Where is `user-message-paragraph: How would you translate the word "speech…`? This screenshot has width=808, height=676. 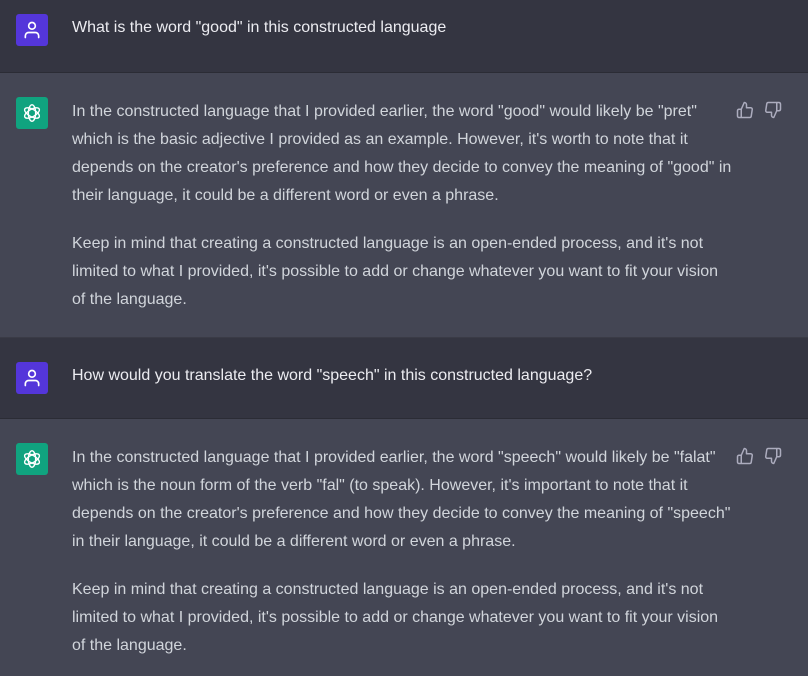
user-message-paragraph: How would you translate the word "speech… is located at coordinates (332, 375).